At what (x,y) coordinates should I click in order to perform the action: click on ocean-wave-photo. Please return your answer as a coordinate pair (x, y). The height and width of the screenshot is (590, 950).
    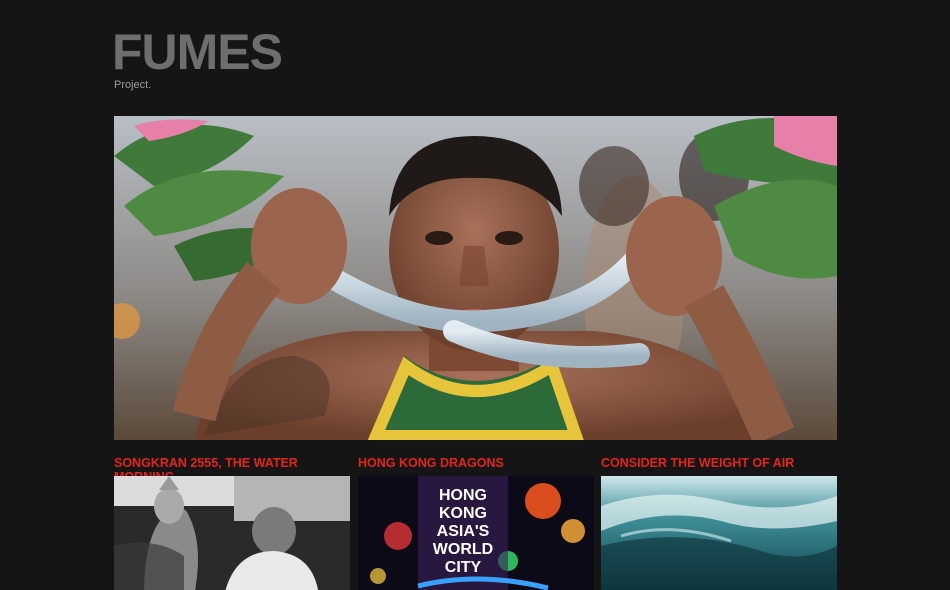
    Looking at the image, I should click on (719, 533).